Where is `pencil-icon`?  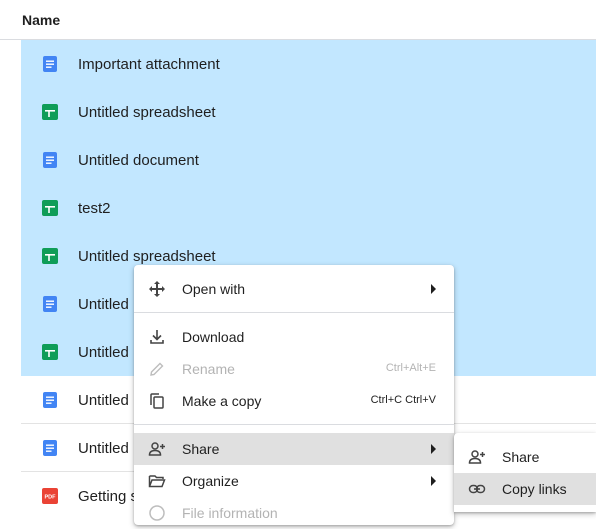 pencil-icon is located at coordinates (157, 369).